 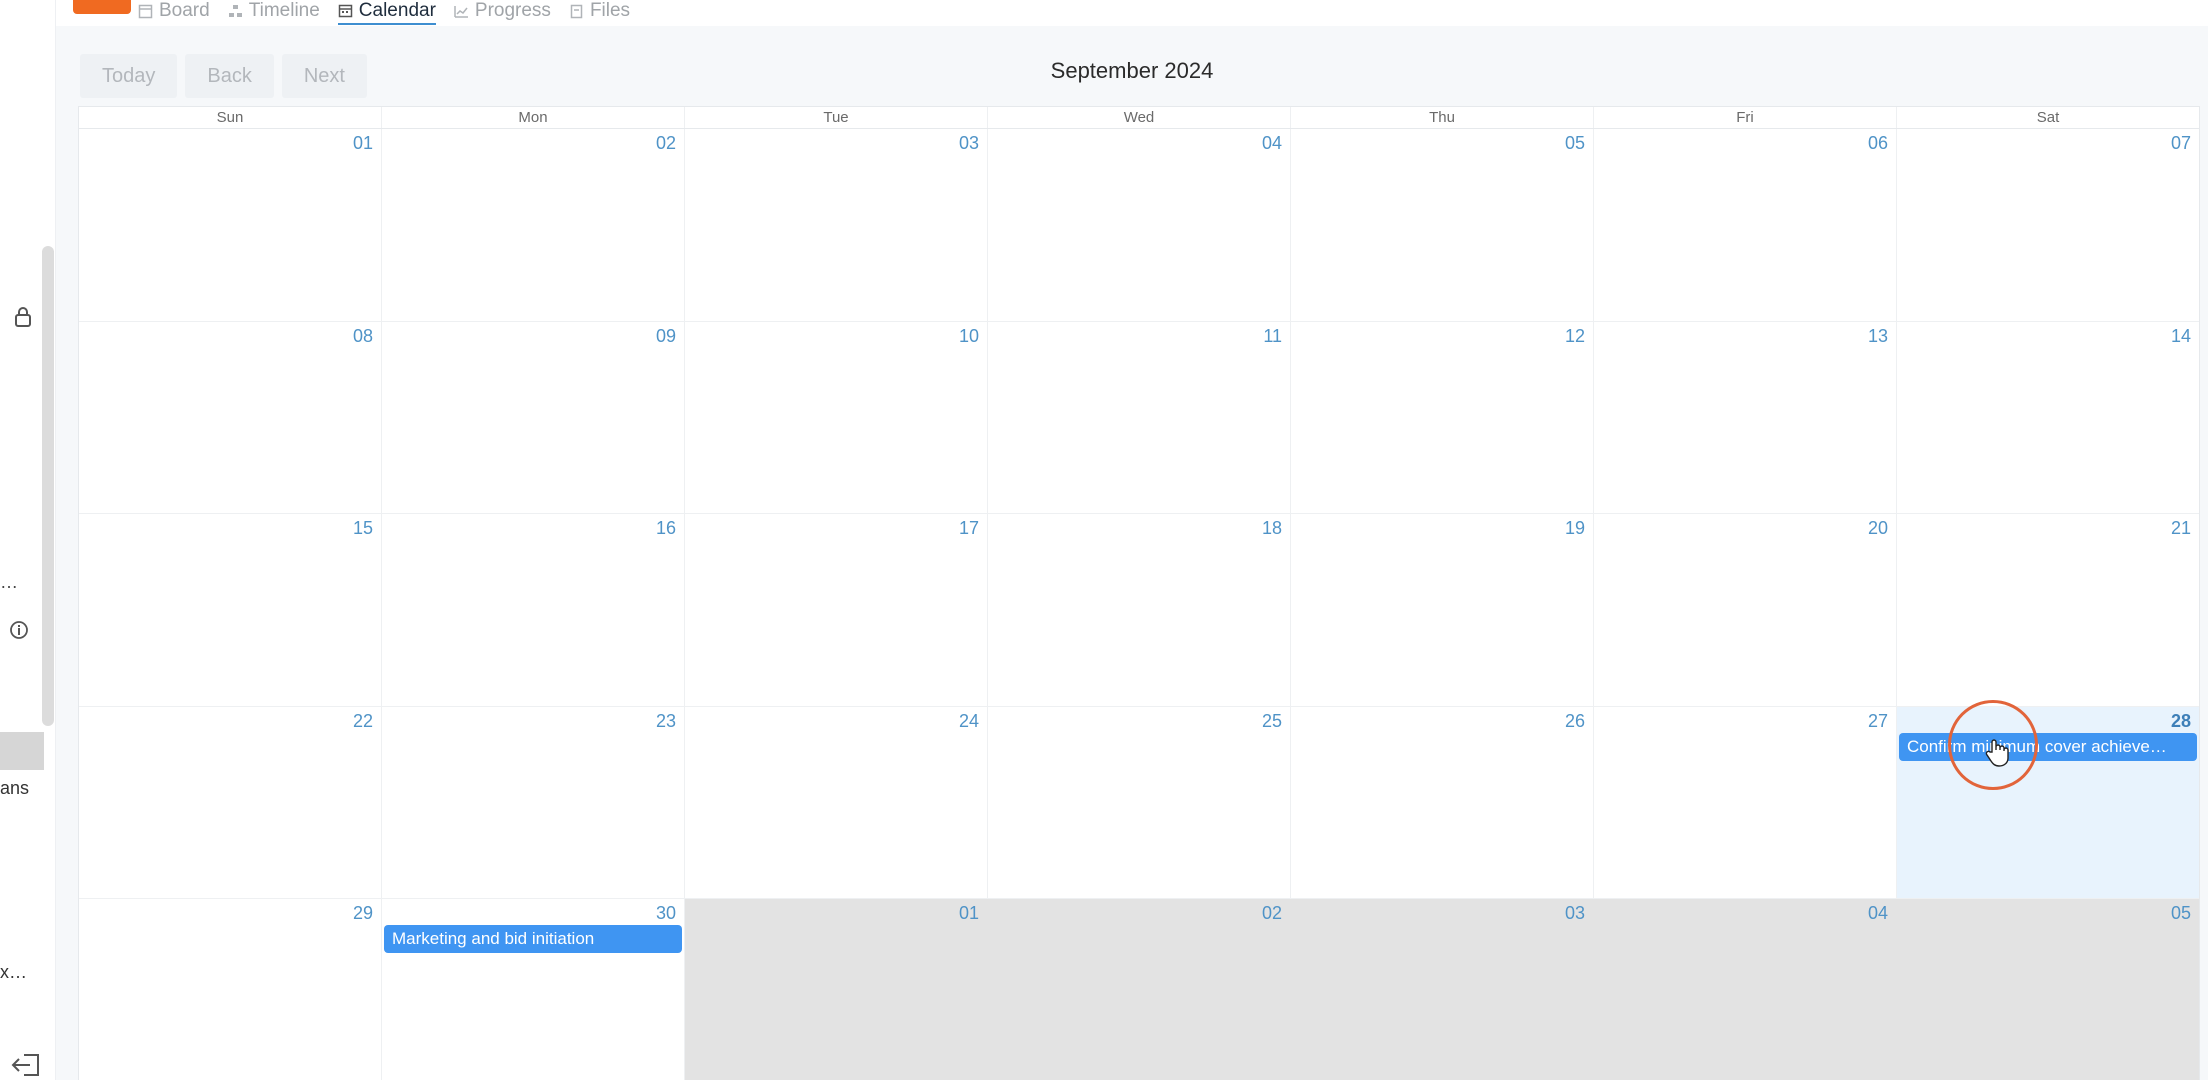 I want to click on day-number: 16, so click(x=666, y=528).